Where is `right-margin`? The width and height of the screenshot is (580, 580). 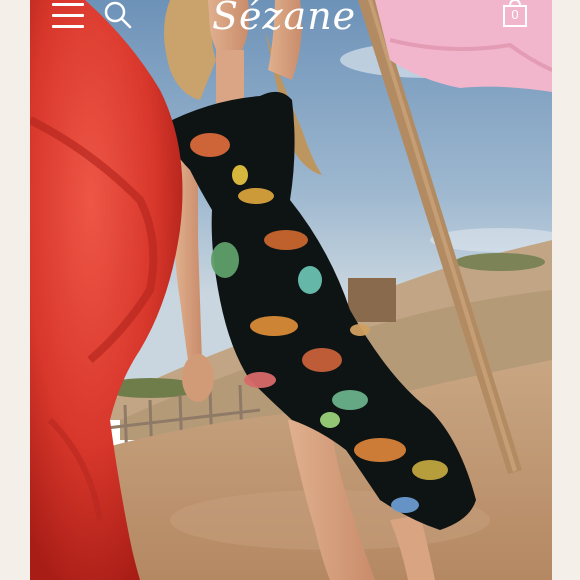
right-margin is located at coordinates (565, 290).